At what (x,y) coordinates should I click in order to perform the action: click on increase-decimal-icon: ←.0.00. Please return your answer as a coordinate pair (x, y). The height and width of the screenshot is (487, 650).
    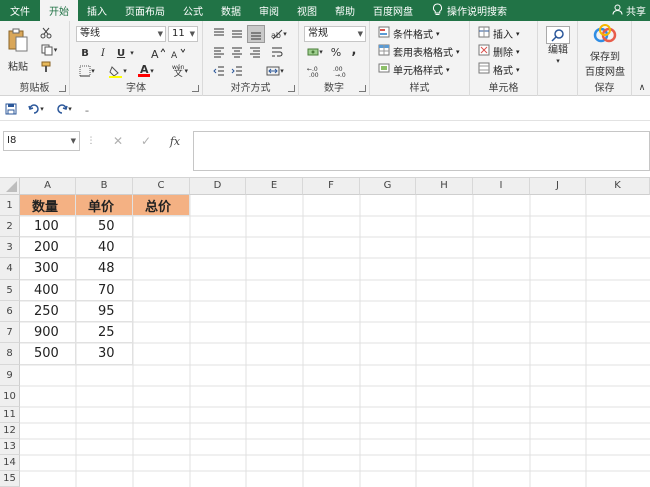
    Looking at the image, I should click on (316, 71).